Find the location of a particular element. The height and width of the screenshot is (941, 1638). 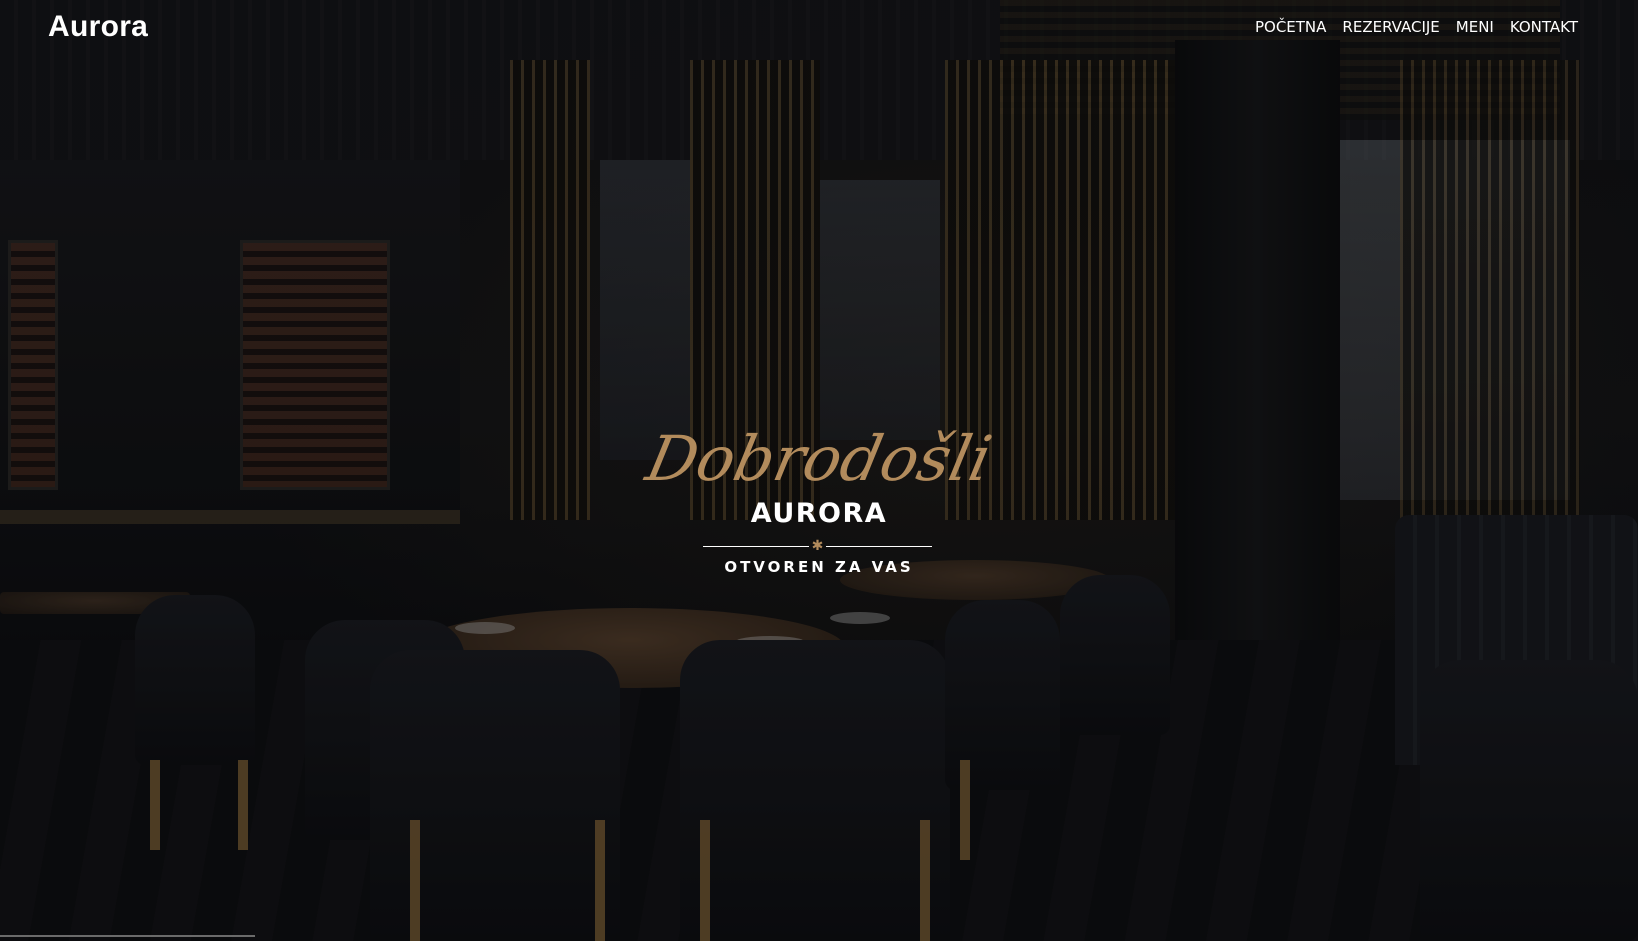

nav-item-pocetna: POČETNA is located at coordinates (1290, 27).